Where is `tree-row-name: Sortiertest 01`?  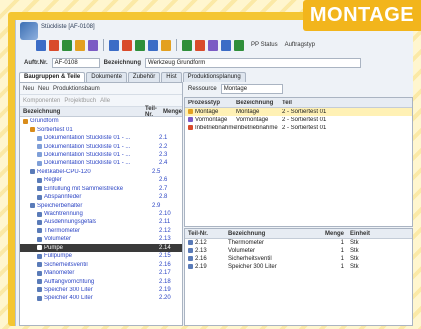
tree-row-name: Sortiertest 01 is located at coordinates (86, 130).